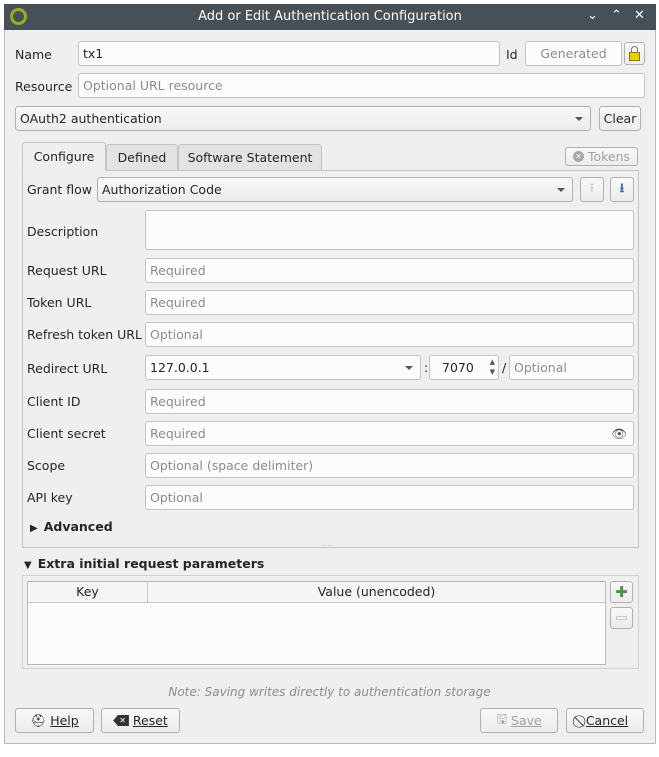 Image resolution: width=659 pixels, height=757 pixels. I want to click on scope-label: Scope, so click(46, 465).